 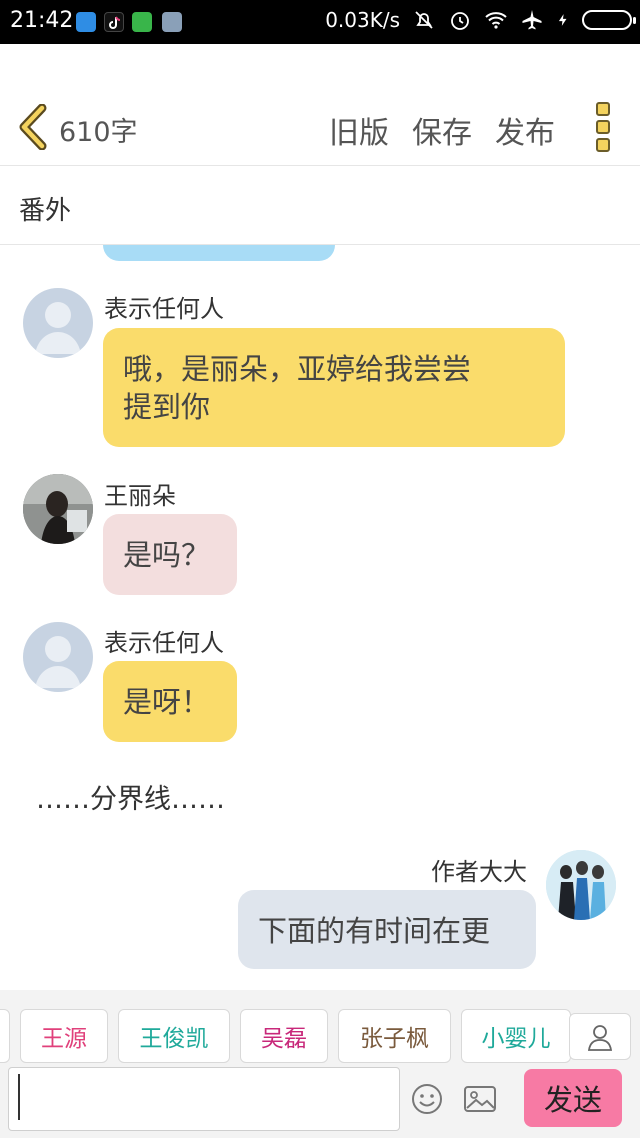 I want to click on author-name: 作者大大, so click(x=479, y=872).